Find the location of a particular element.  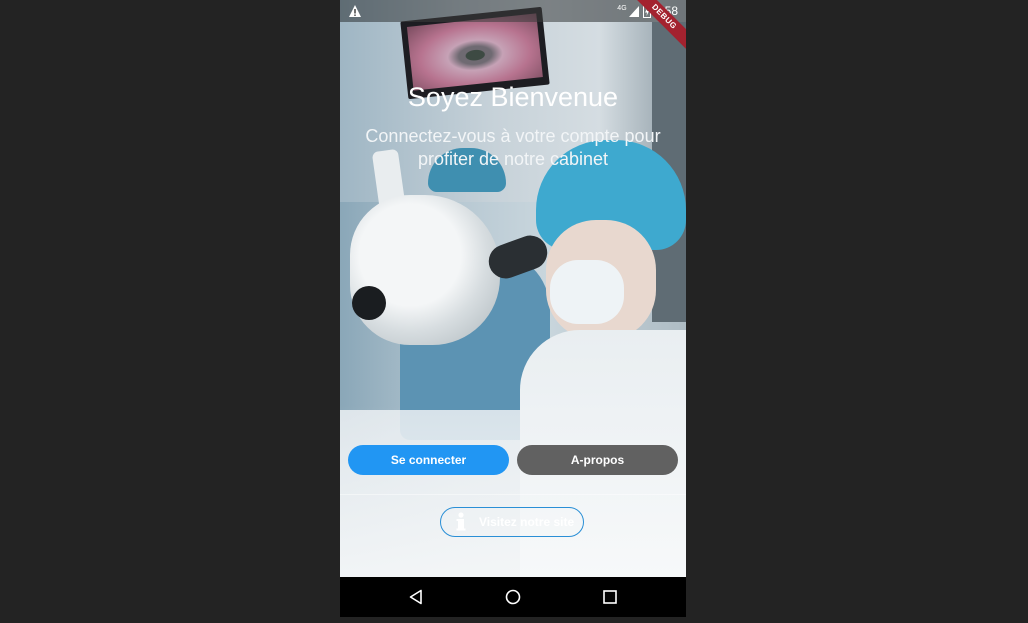

visit-site-button: Visitez notre site is located at coordinates (512, 522).